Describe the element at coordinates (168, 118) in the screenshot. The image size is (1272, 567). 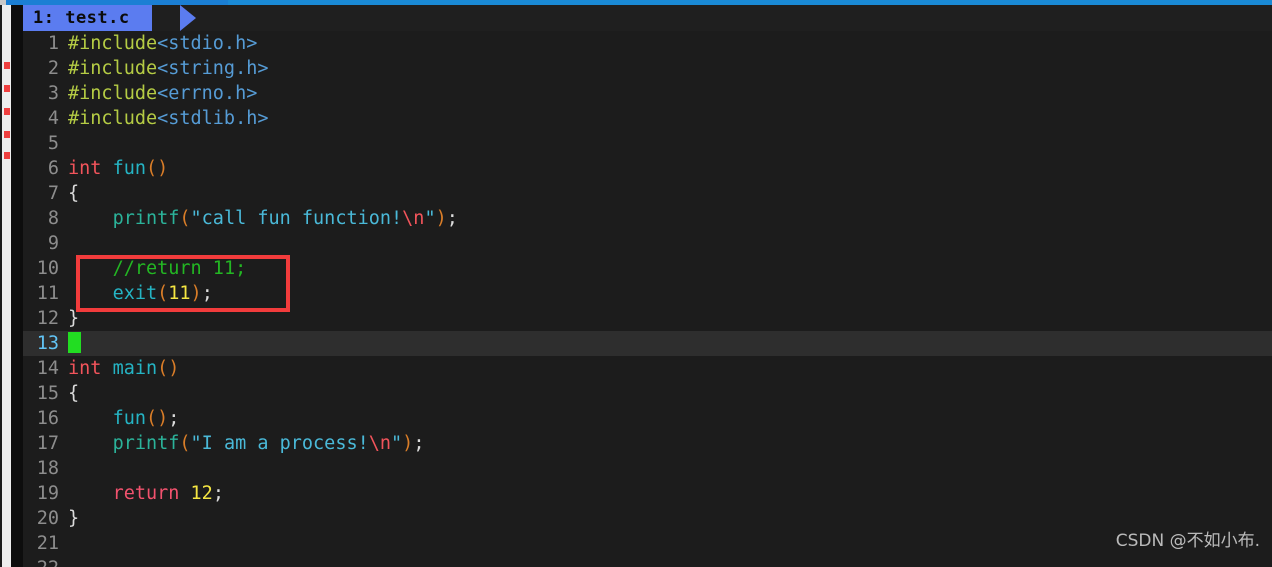
I see `code-text: #include<stdlib.h>` at that location.